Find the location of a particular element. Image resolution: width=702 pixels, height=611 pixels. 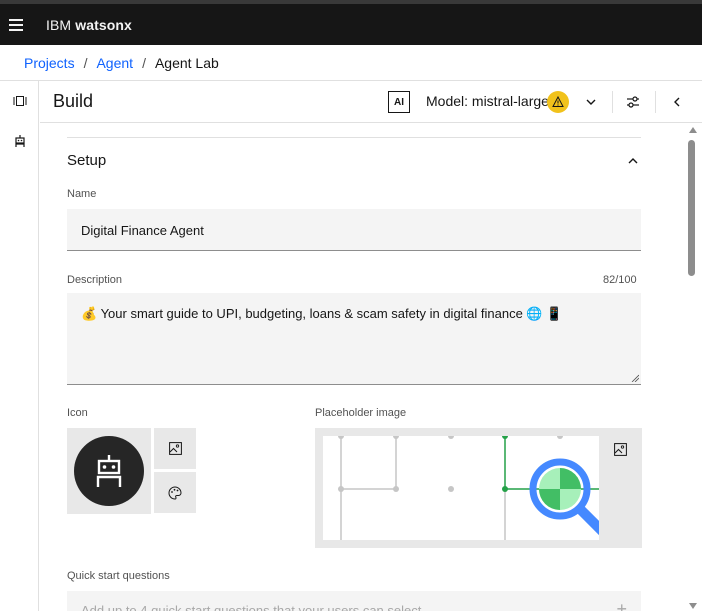

description-label: Description is located at coordinates (95, 280).